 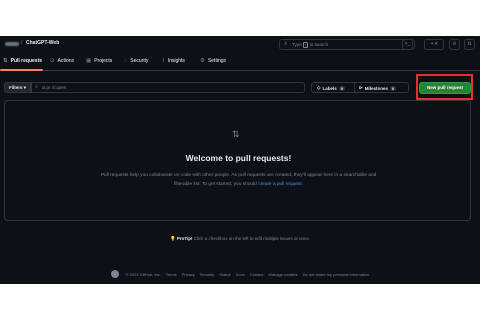 I want to click on shield-icon: ◌, so click(x=126, y=61).